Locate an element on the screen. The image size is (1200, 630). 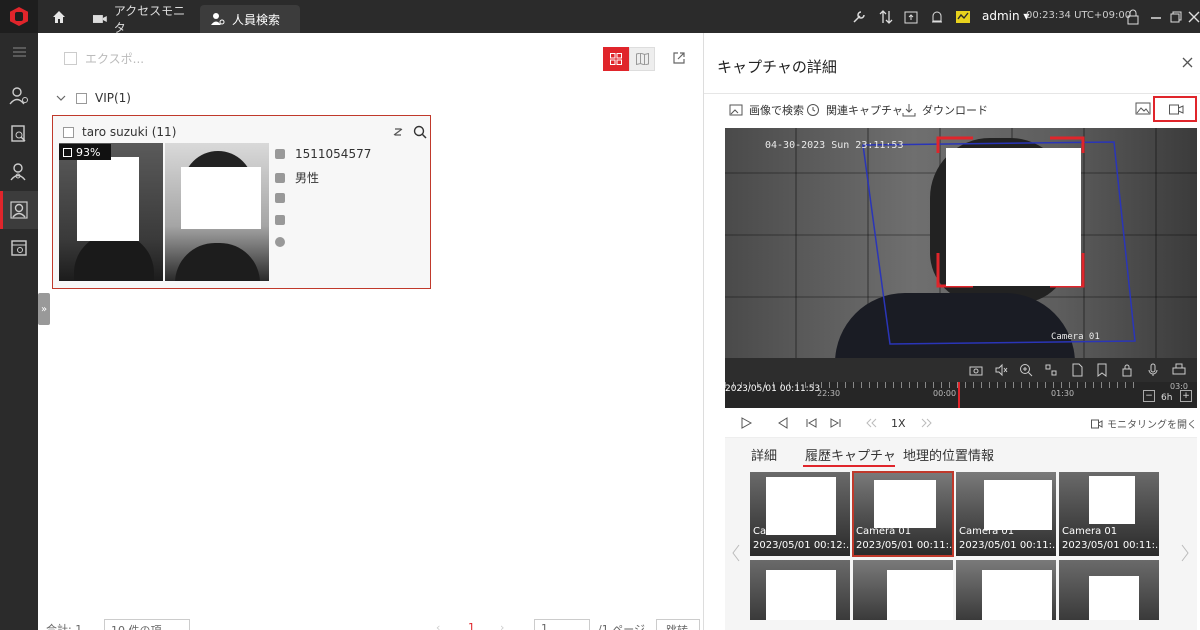
zoom-in-timeline-button: + is located at coordinates (1186, 396).